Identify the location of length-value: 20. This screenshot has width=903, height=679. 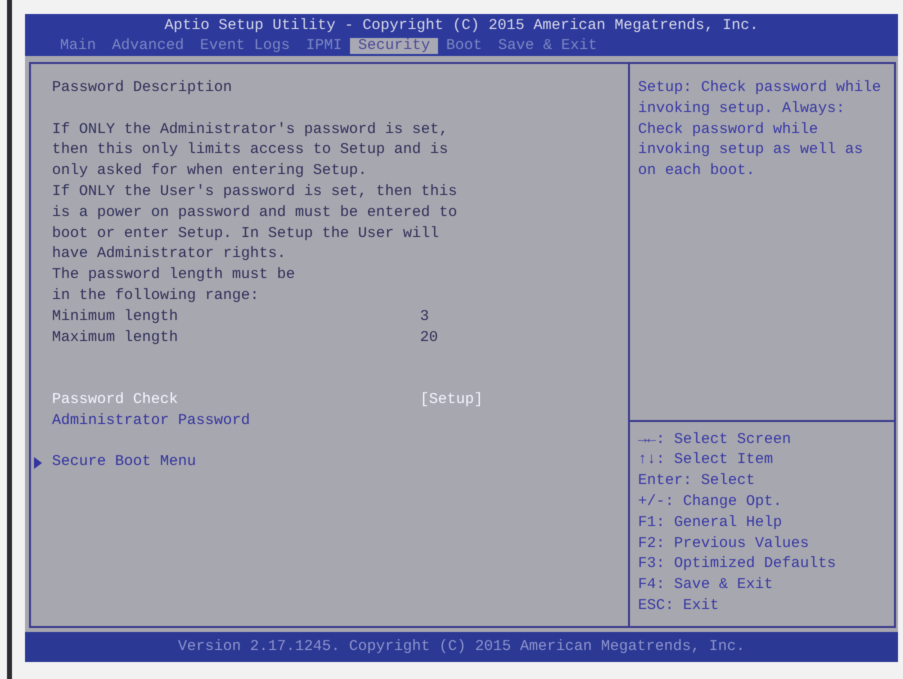
(430, 338).